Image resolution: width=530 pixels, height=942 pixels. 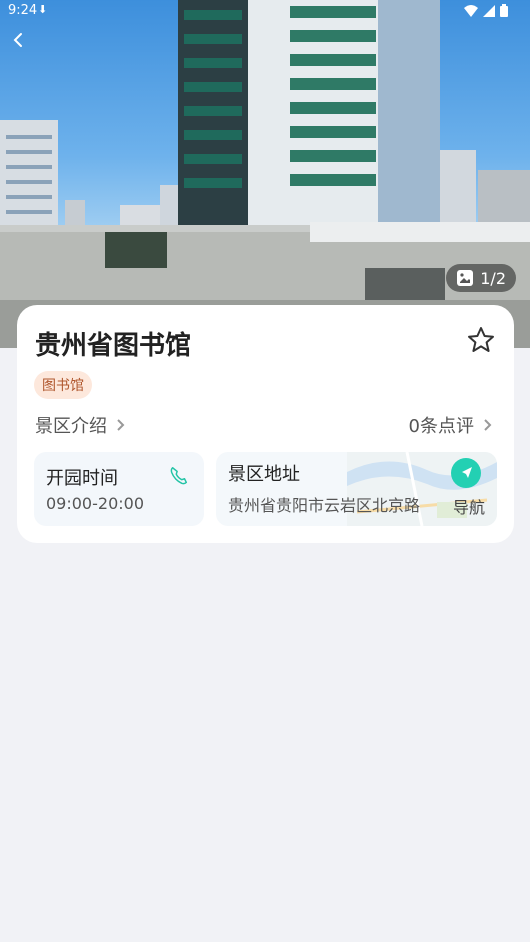 What do you see at coordinates (441, 426) in the screenshot?
I see `reviews-label: 0条点评` at bounding box center [441, 426].